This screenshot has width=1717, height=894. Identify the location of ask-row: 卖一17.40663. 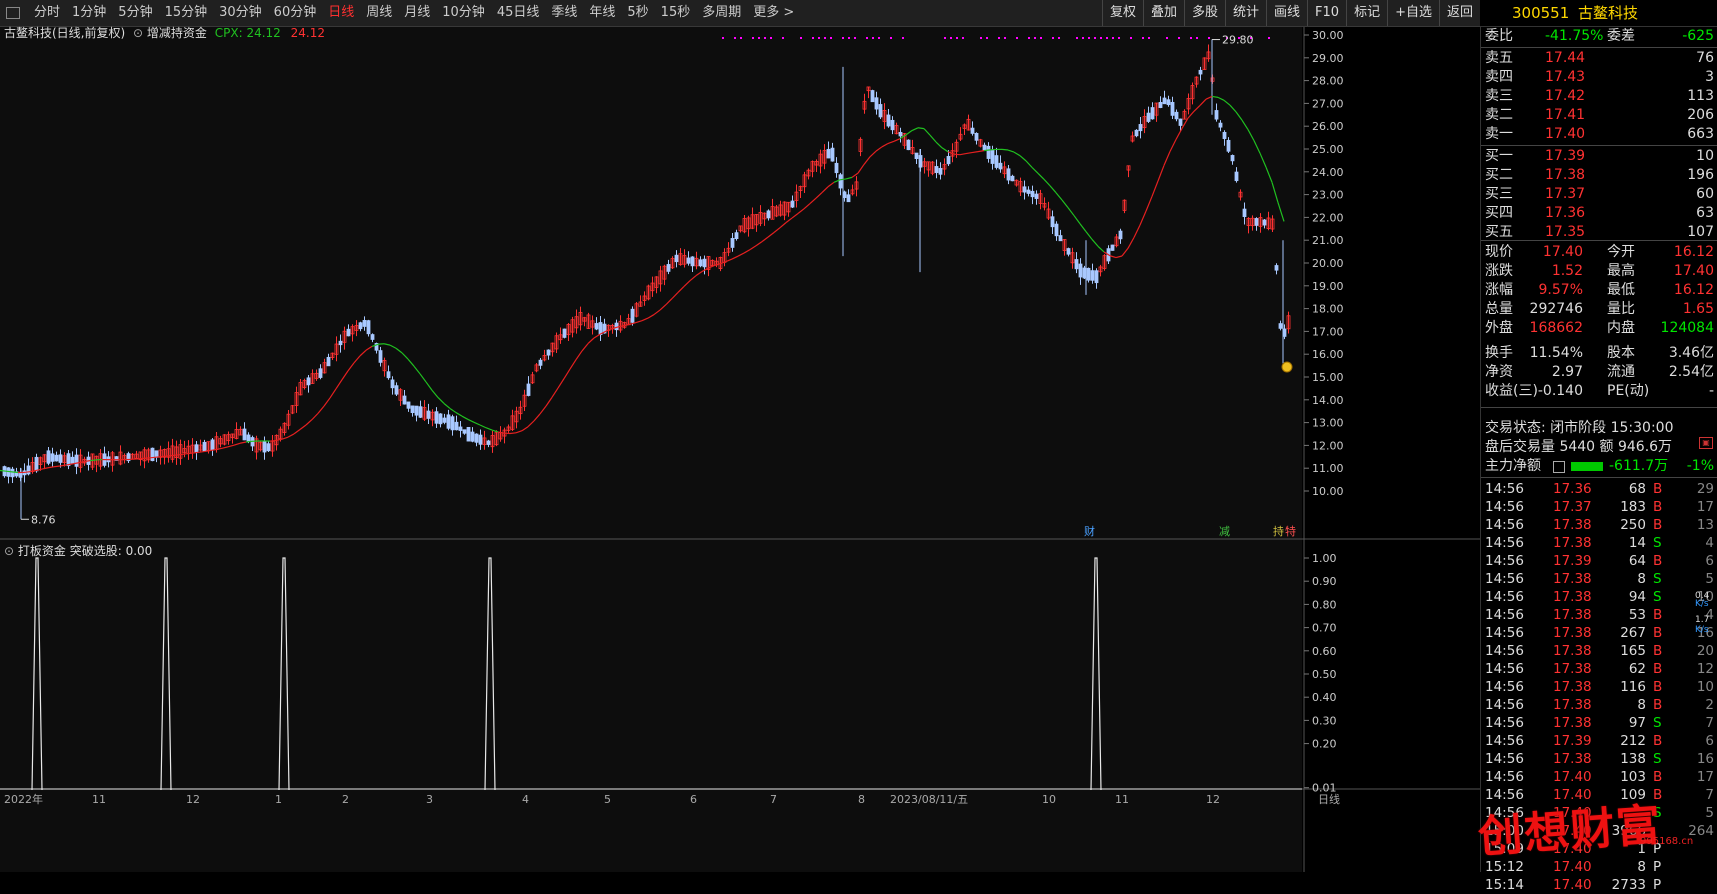
(1599, 134).